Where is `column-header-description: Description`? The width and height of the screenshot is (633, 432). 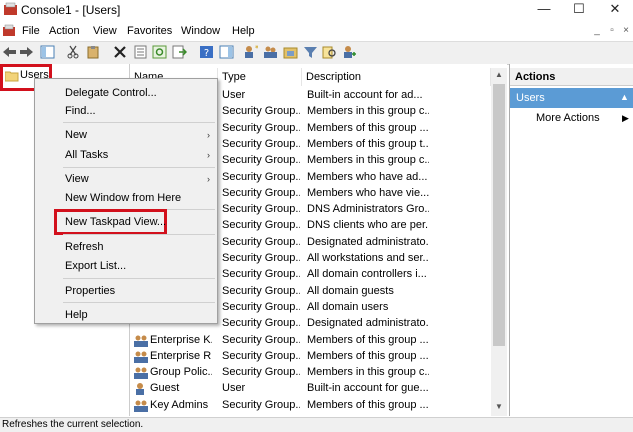 column-header-description: Description is located at coordinates (396, 77).